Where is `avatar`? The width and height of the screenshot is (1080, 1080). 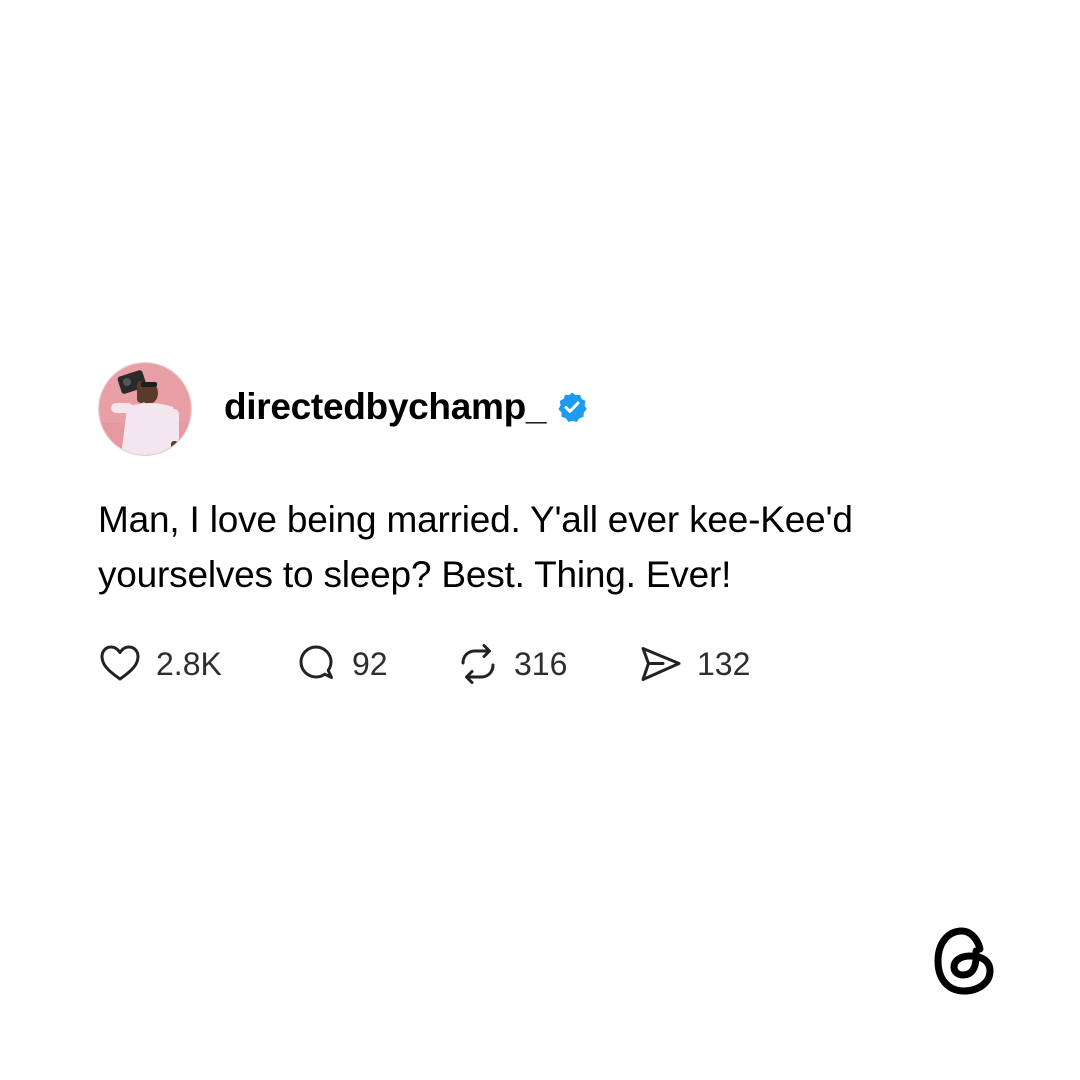 avatar is located at coordinates (145, 409).